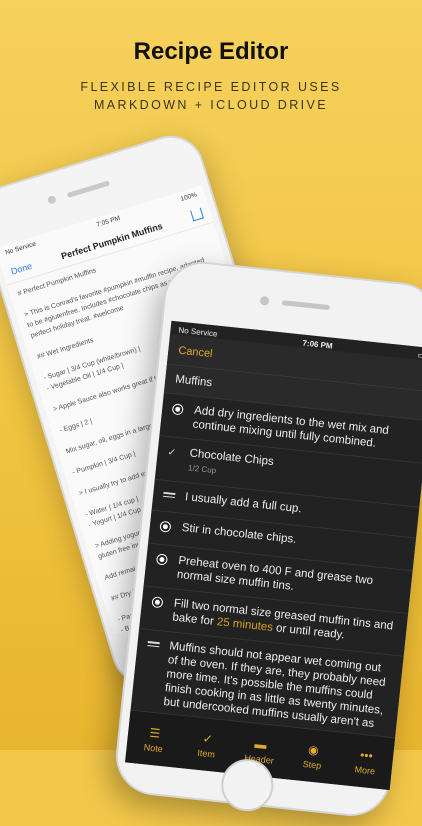 Image resolution: width=422 pixels, height=826 pixels. I want to click on tab-item: ✓ Item, so click(207, 745).